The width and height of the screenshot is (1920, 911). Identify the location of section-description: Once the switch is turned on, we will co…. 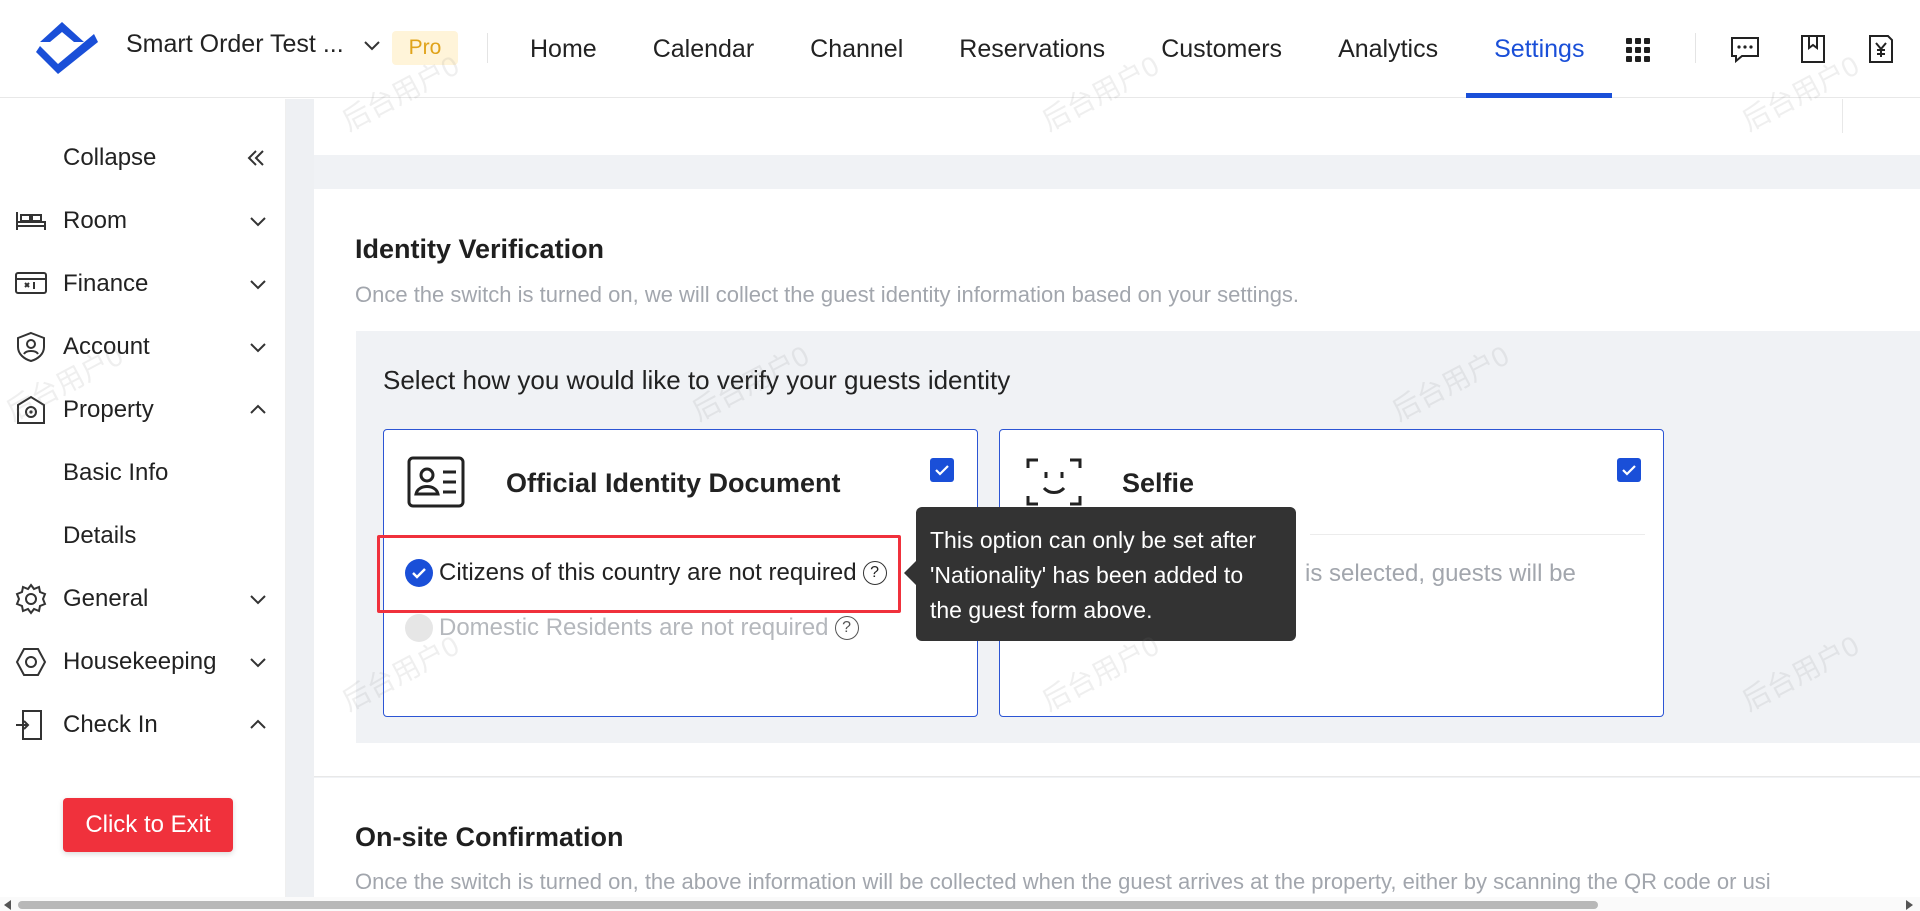
(827, 294).